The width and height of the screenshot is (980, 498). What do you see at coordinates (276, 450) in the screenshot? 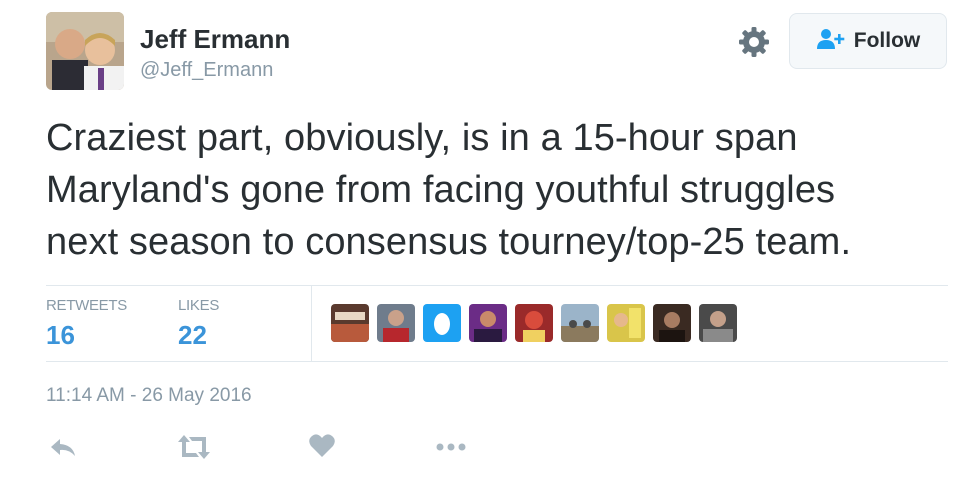
I see `action-bar` at bounding box center [276, 450].